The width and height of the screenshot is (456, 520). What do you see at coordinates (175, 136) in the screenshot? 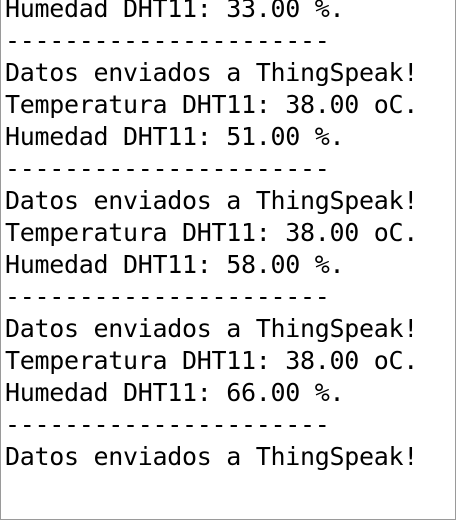
I see `output-line-humidity: Humedad DHT11: 51.00 %.` at bounding box center [175, 136].